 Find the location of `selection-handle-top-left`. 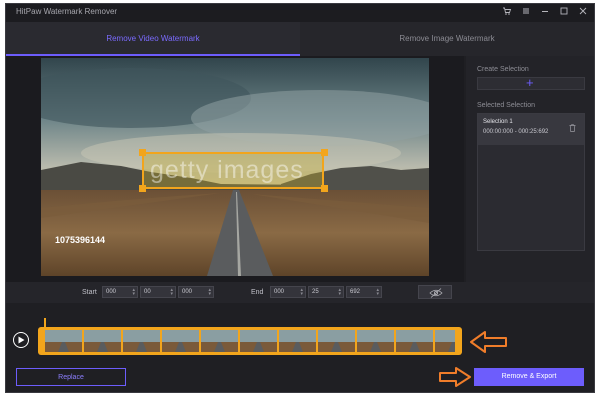

selection-handle-top-left is located at coordinates (142, 152).